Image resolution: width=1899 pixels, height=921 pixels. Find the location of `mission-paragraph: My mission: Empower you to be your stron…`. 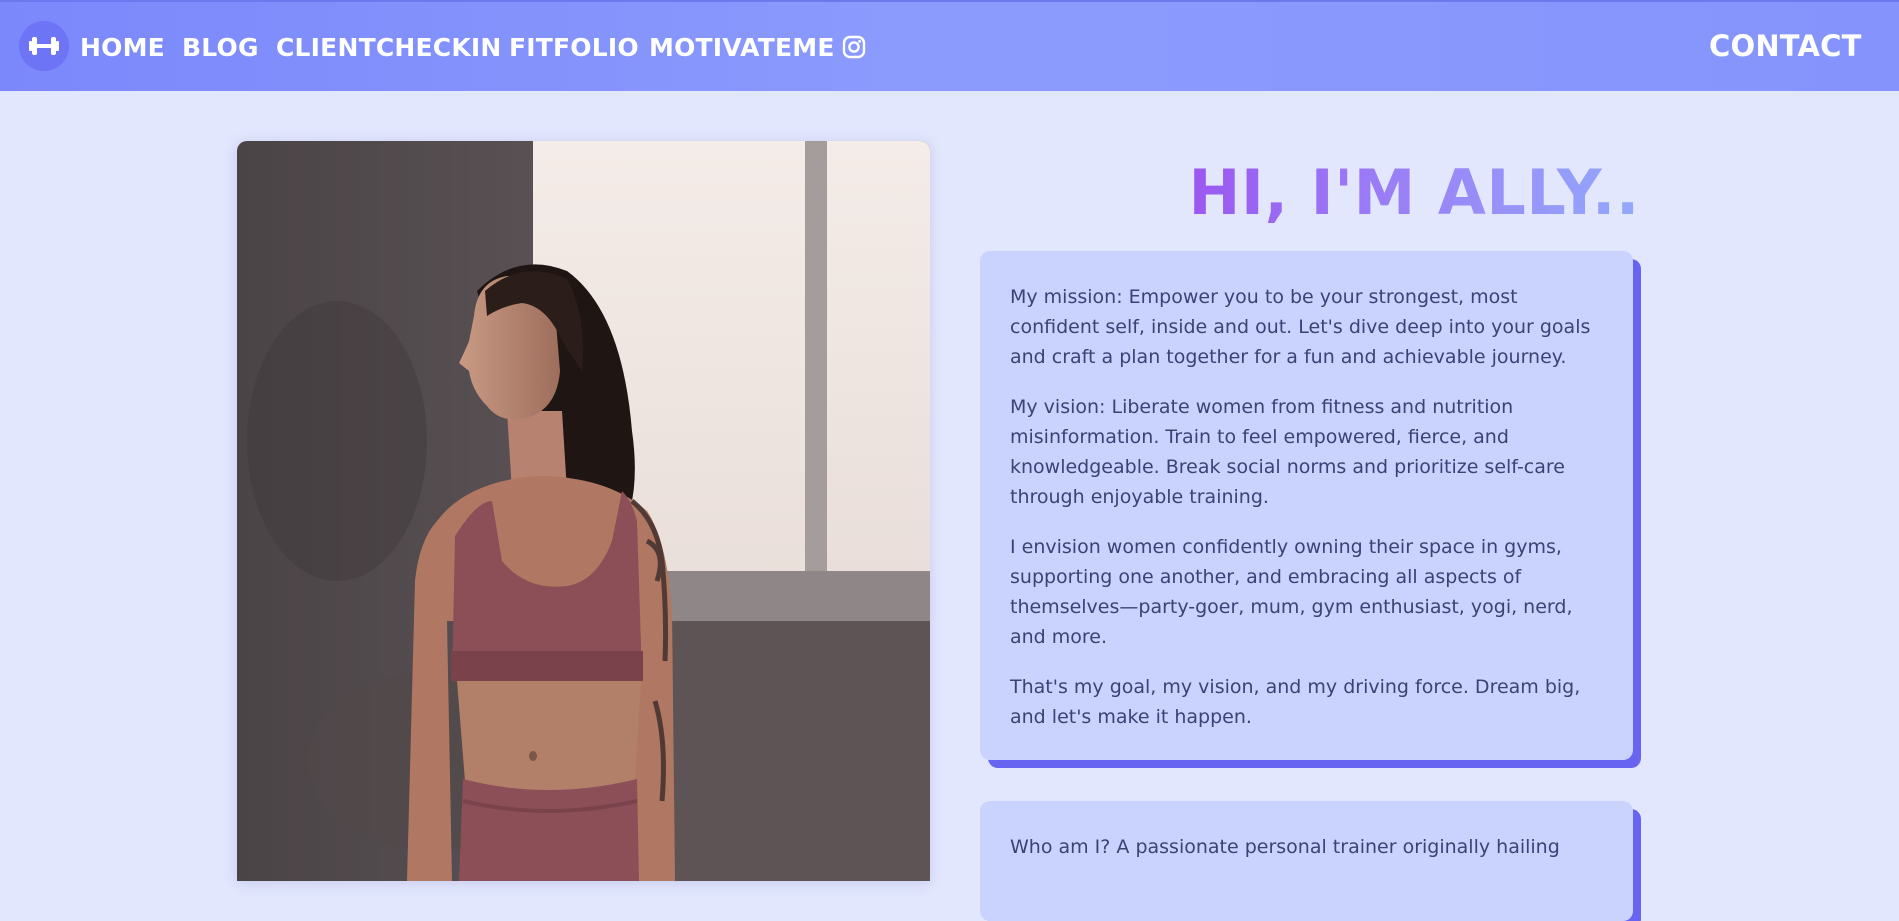

mission-paragraph: My mission: Empower you to be your stron… is located at coordinates (1300, 327).